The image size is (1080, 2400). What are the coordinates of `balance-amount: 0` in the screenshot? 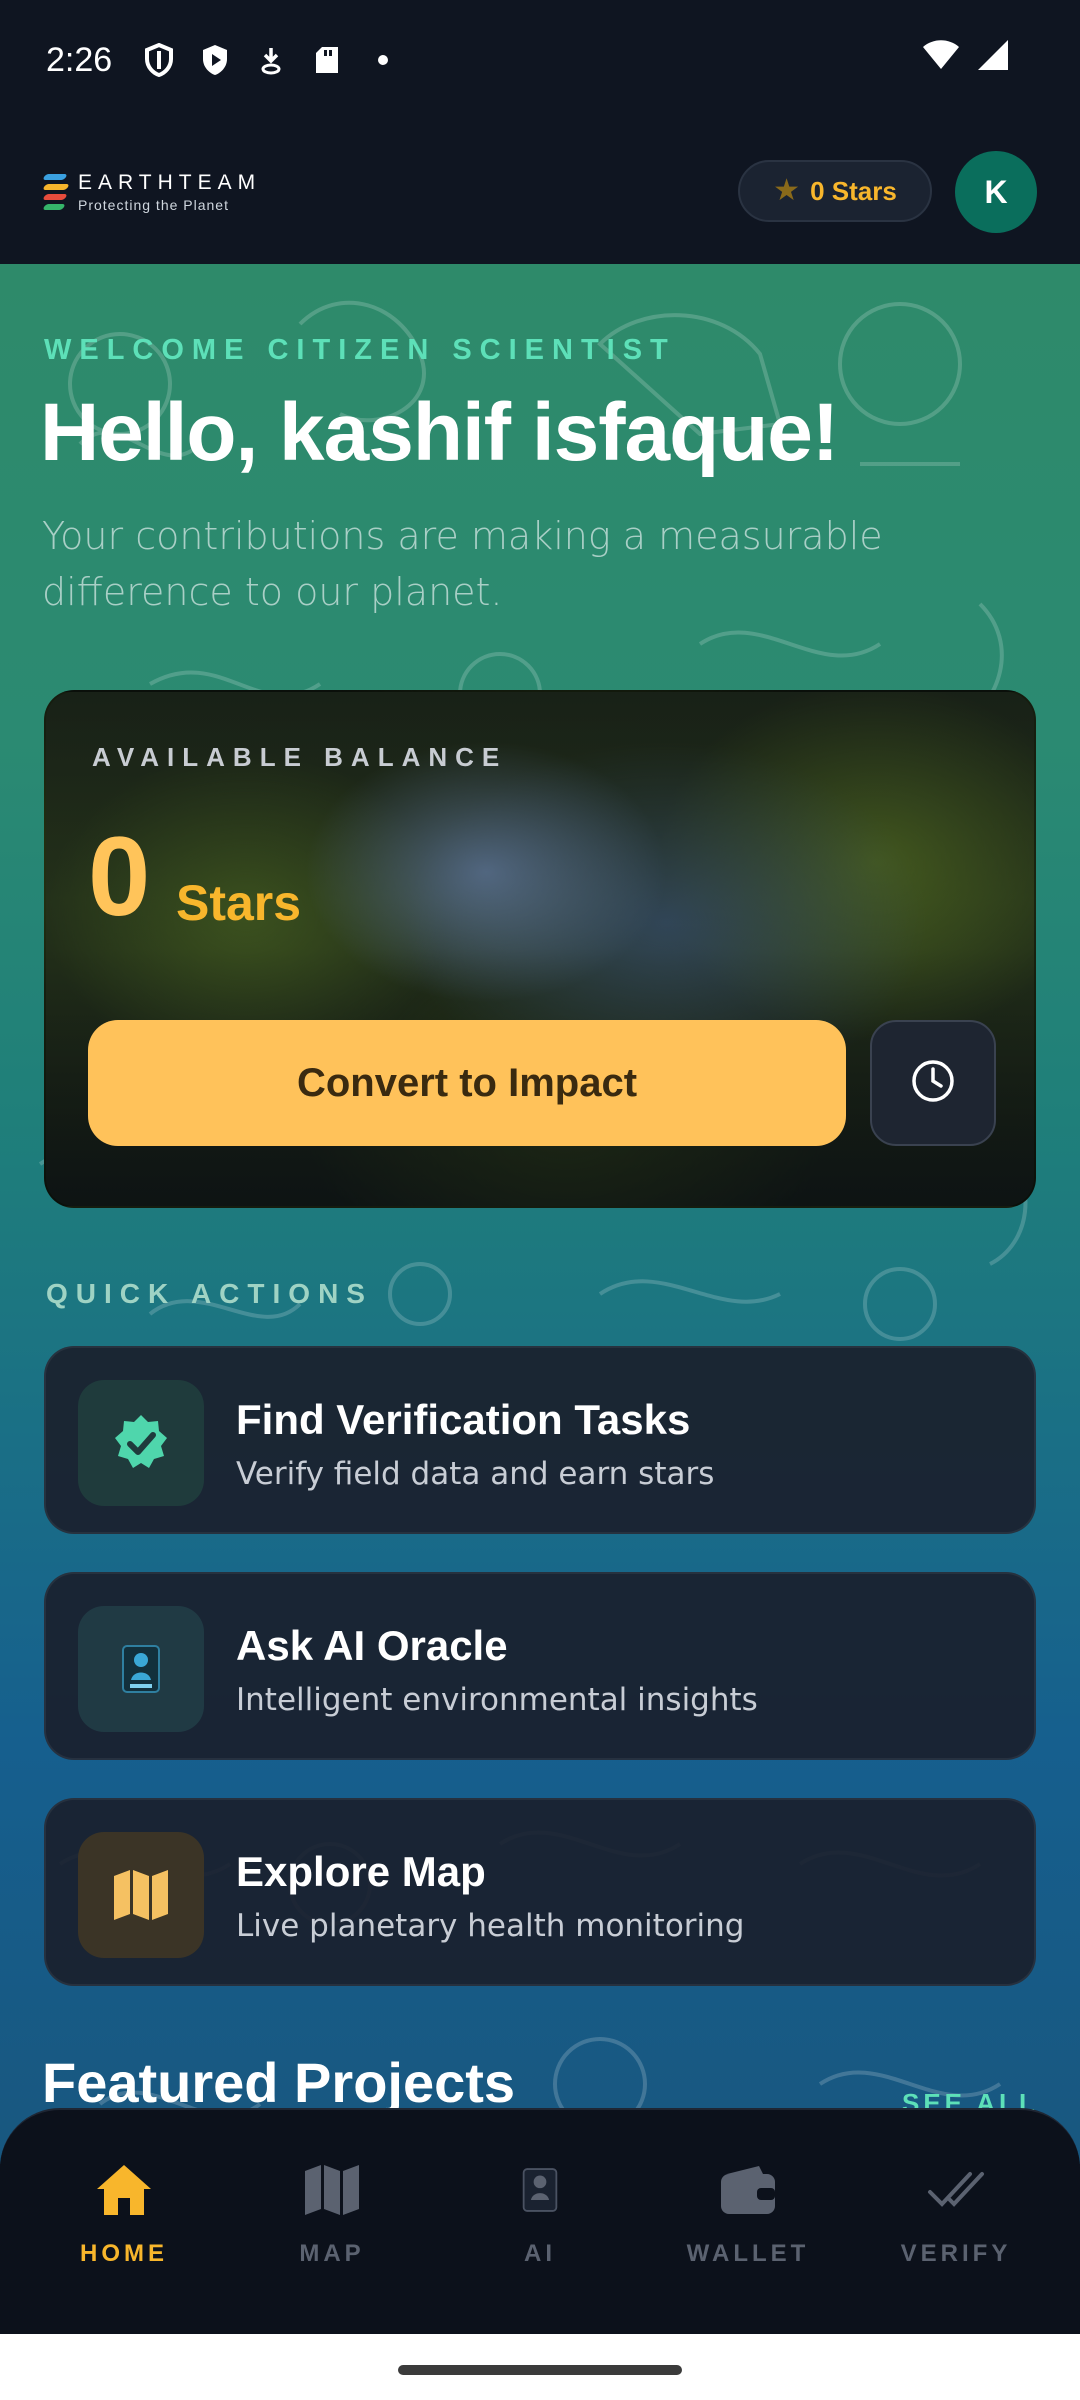 It's located at (119, 876).